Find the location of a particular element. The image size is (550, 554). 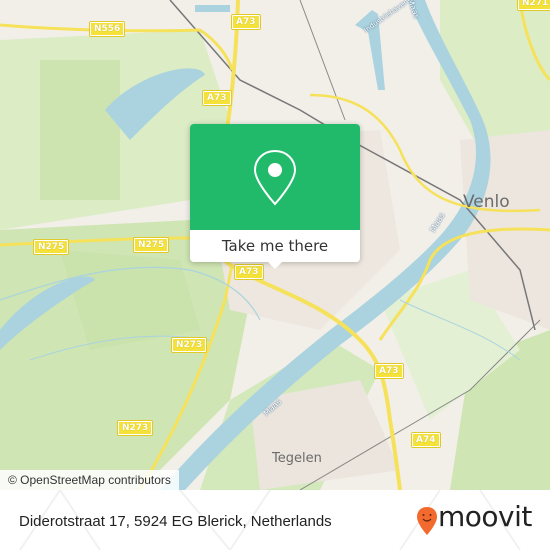

popup-header is located at coordinates (275, 177).